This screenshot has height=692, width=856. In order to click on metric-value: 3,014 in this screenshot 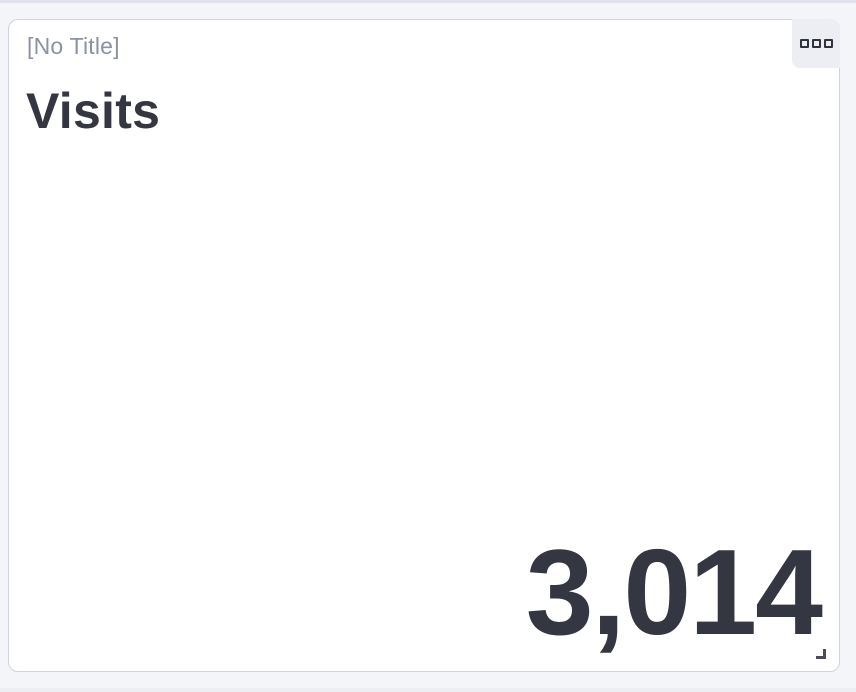, I will do `click(674, 592)`.